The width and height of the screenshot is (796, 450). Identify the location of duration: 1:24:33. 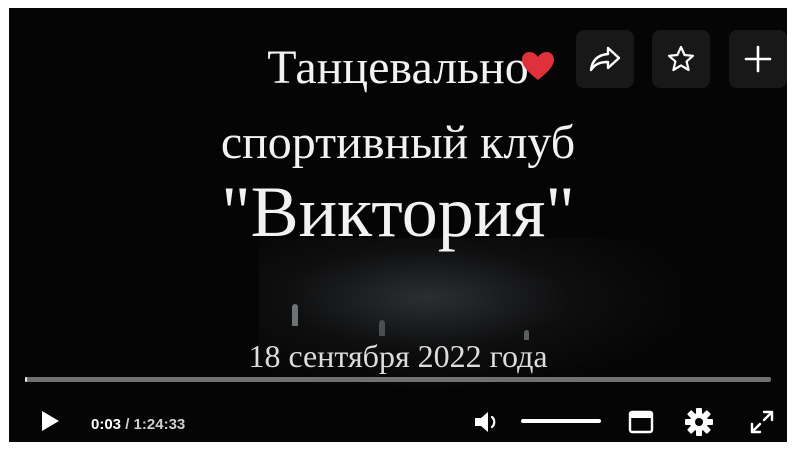
(159, 424).